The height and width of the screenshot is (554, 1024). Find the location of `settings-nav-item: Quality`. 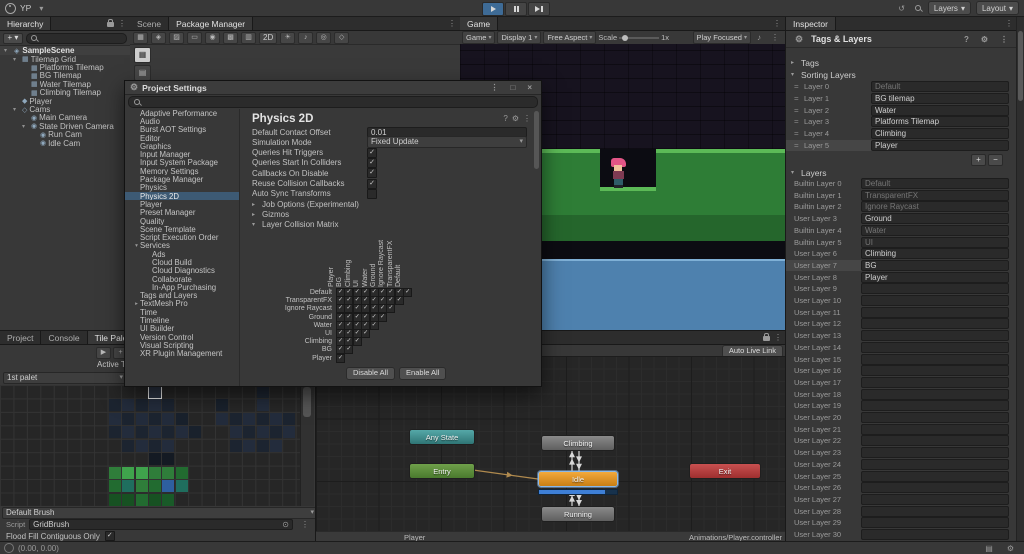

settings-nav-item: Quality is located at coordinates (182, 221).